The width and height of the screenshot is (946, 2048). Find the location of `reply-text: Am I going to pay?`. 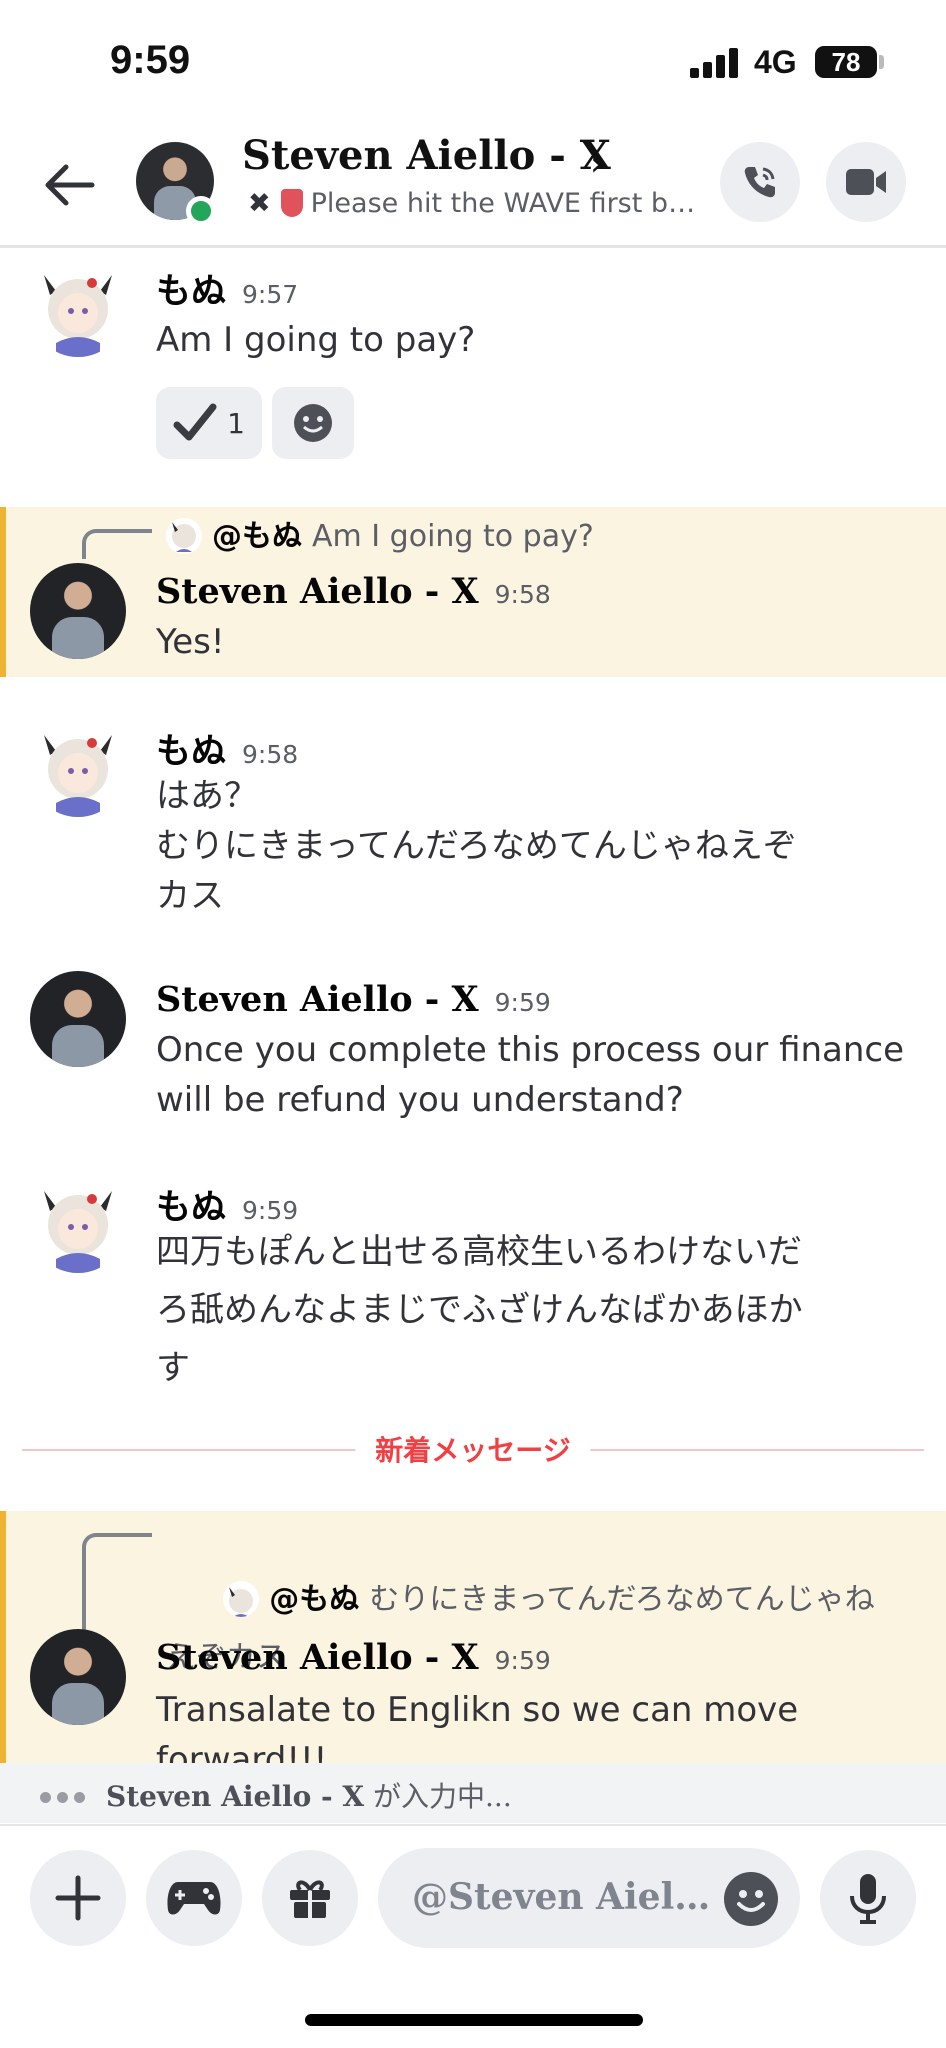

reply-text: Am I going to pay? is located at coordinates (453, 536).